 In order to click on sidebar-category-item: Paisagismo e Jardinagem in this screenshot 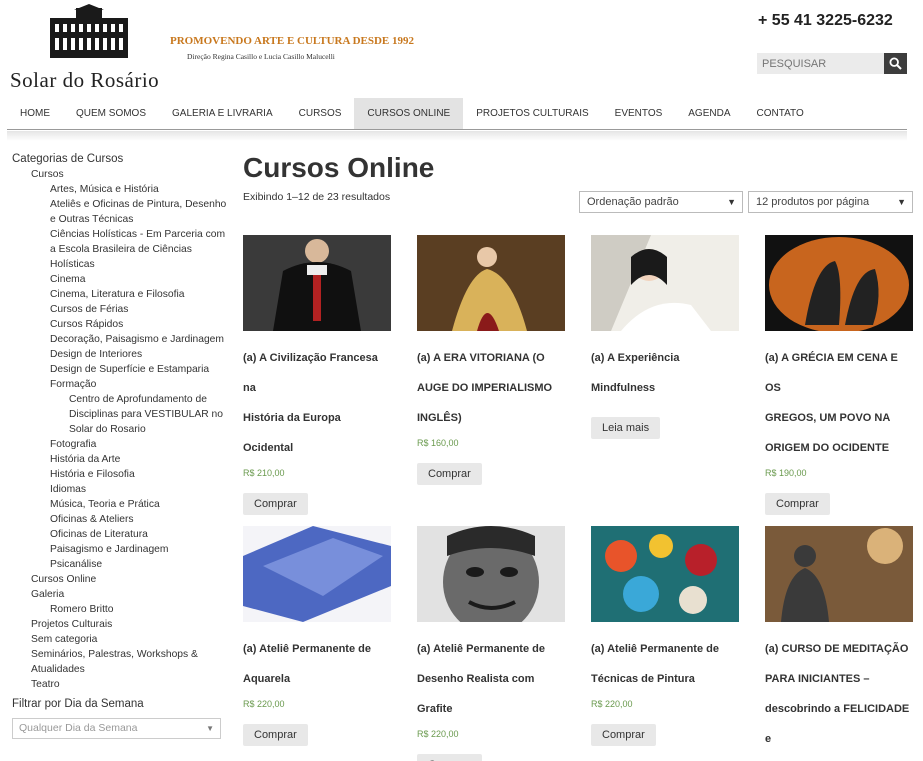, I will do `click(119, 549)`.